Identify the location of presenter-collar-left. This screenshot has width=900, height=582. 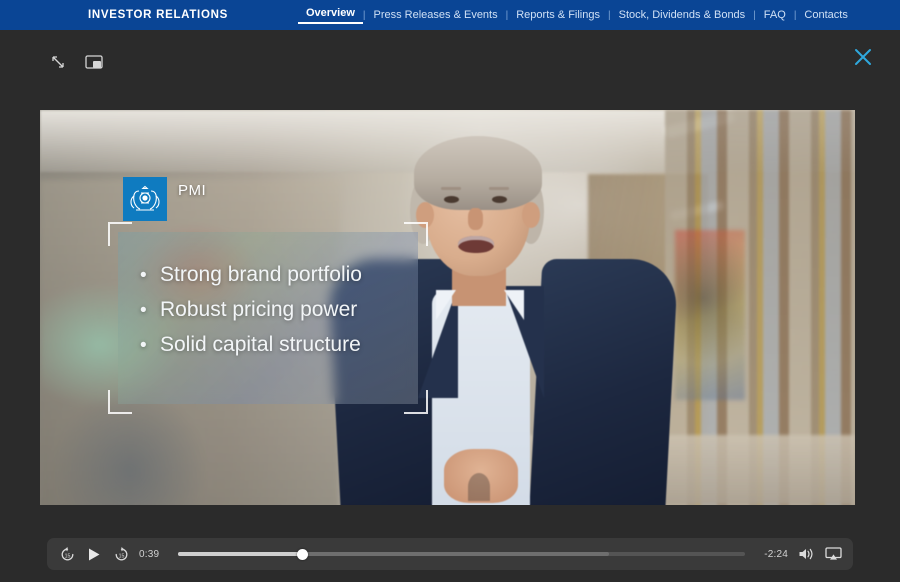
(446, 305).